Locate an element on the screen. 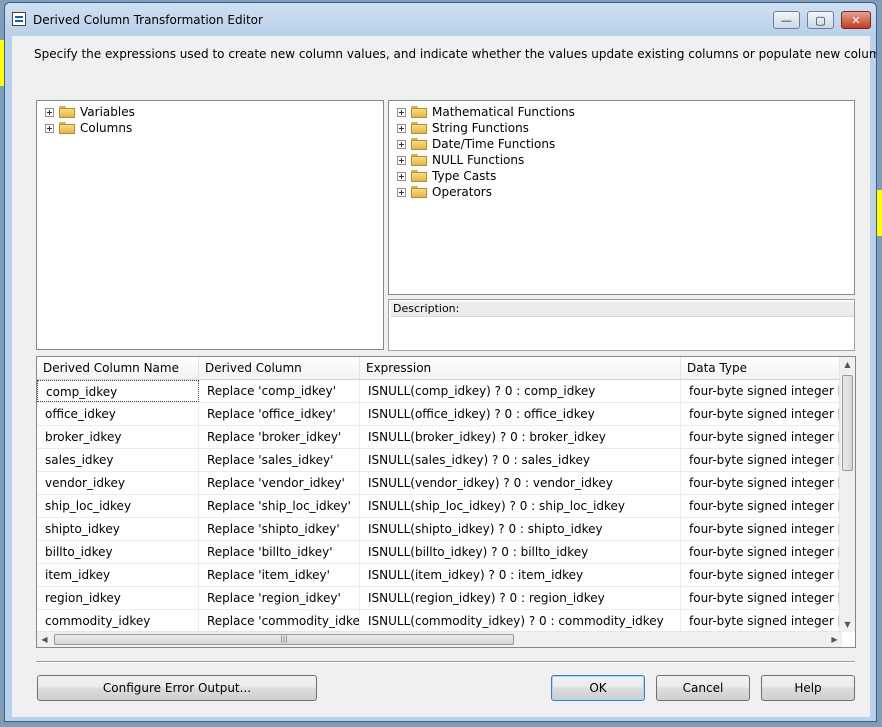  derived-column-cell: Replace 'ship_loc_idkey' is located at coordinates (279, 506).